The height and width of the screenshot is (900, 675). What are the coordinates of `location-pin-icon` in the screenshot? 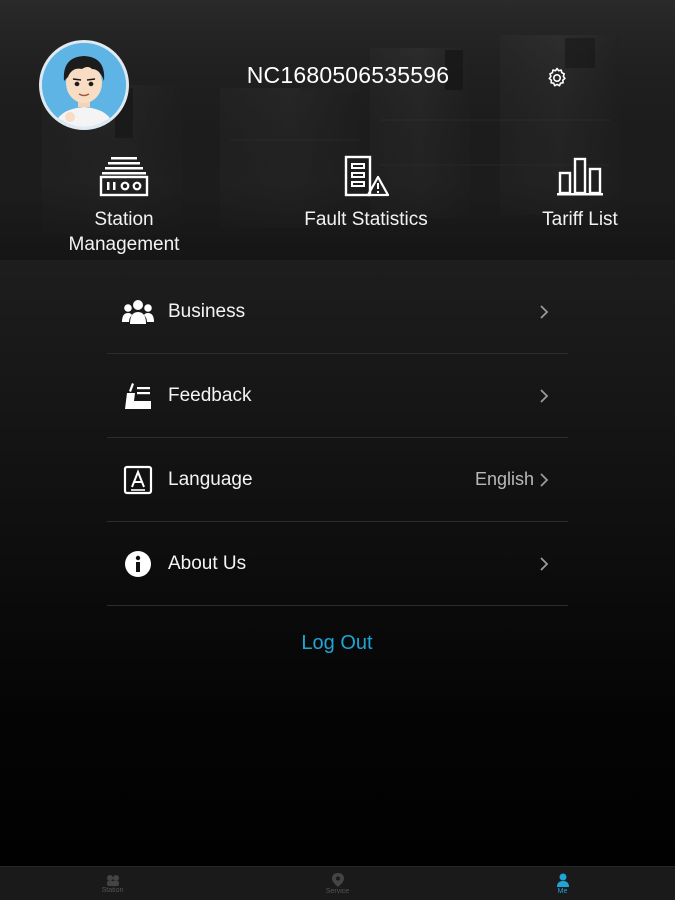 It's located at (337, 880).